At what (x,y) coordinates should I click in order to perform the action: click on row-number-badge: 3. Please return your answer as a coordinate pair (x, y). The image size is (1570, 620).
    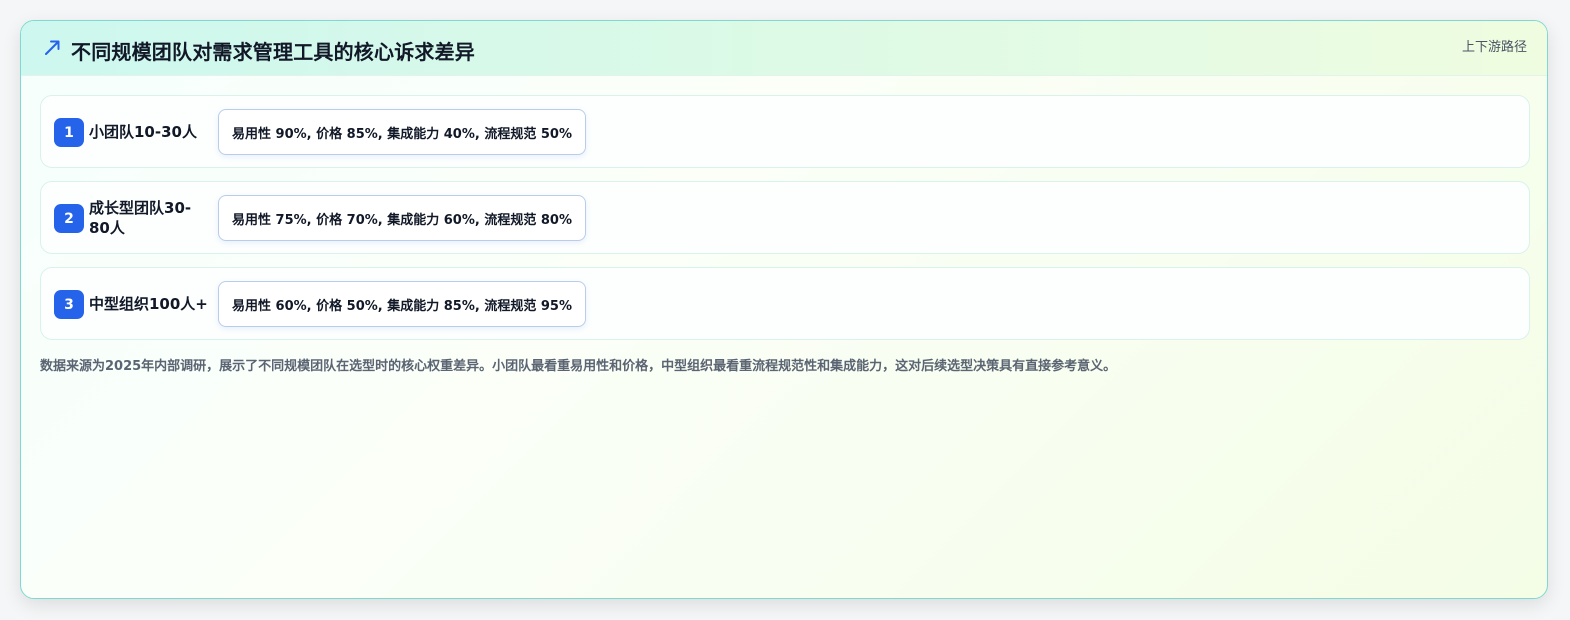
    Looking at the image, I should click on (69, 304).